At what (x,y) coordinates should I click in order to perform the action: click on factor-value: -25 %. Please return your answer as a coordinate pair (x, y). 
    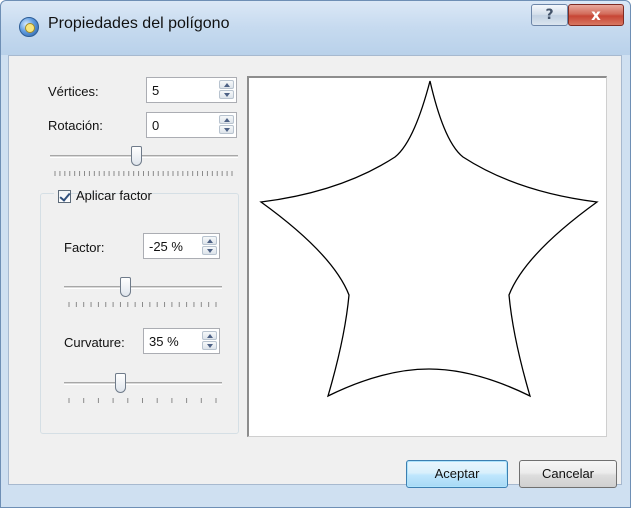
    Looking at the image, I should click on (166, 246).